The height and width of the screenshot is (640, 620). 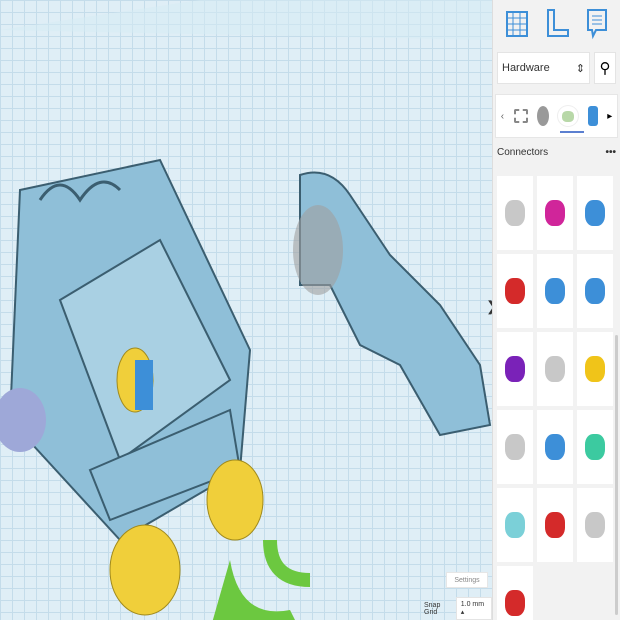 What do you see at coordinates (555, 408) in the screenshot?
I see `shapes-grid` at bounding box center [555, 408].